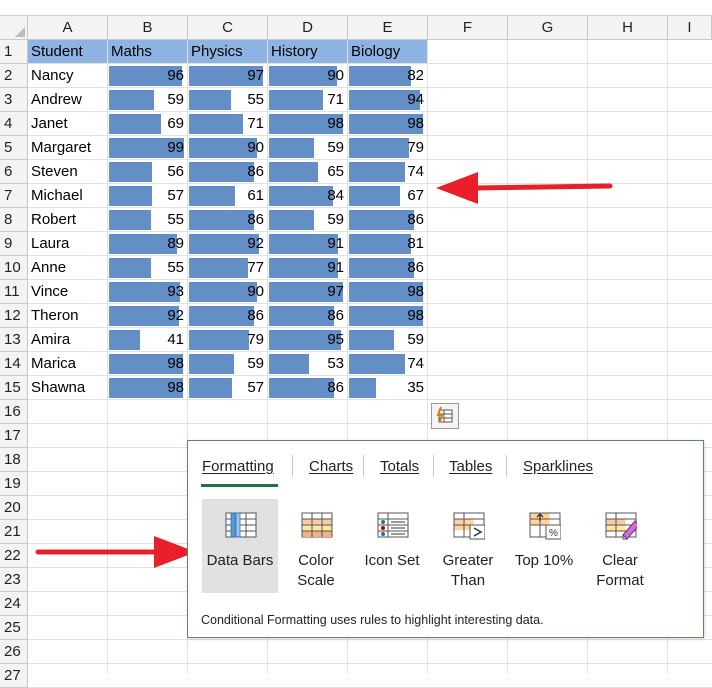  Describe the element at coordinates (307, 364) in the screenshot. I see `score-cell: 53` at that location.